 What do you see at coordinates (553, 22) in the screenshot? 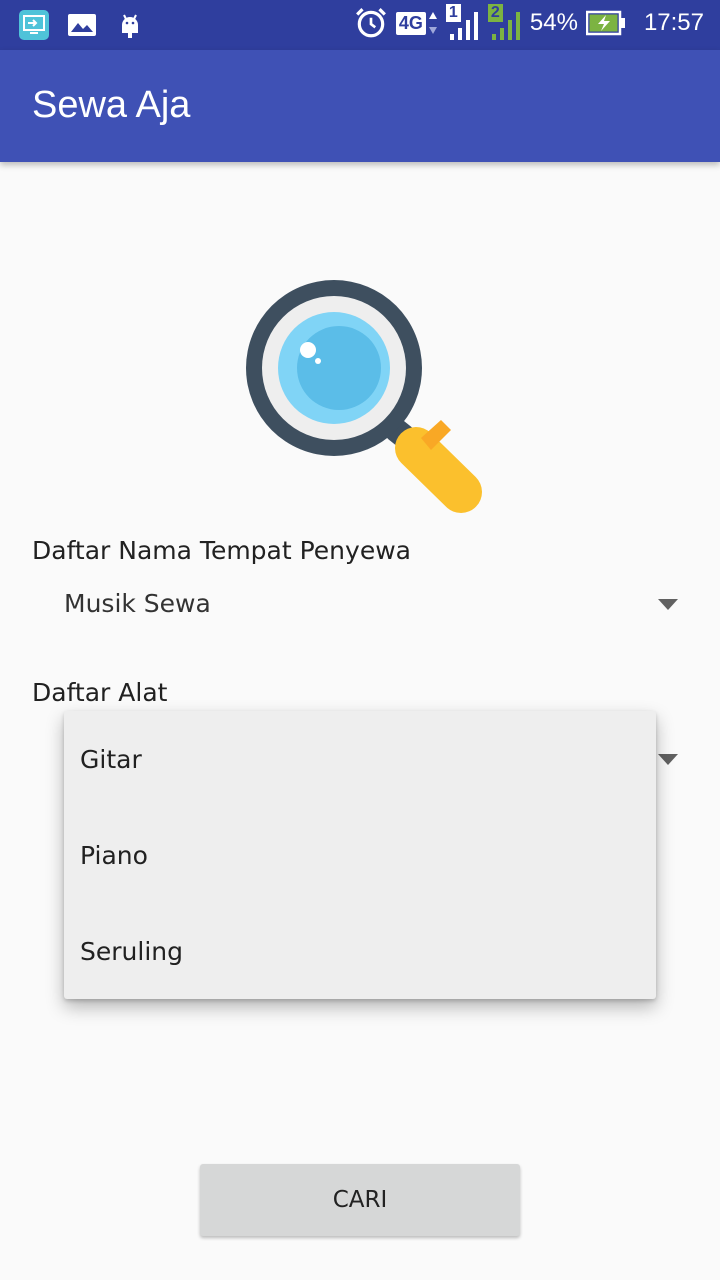
I see `battery-percent: 54%` at bounding box center [553, 22].